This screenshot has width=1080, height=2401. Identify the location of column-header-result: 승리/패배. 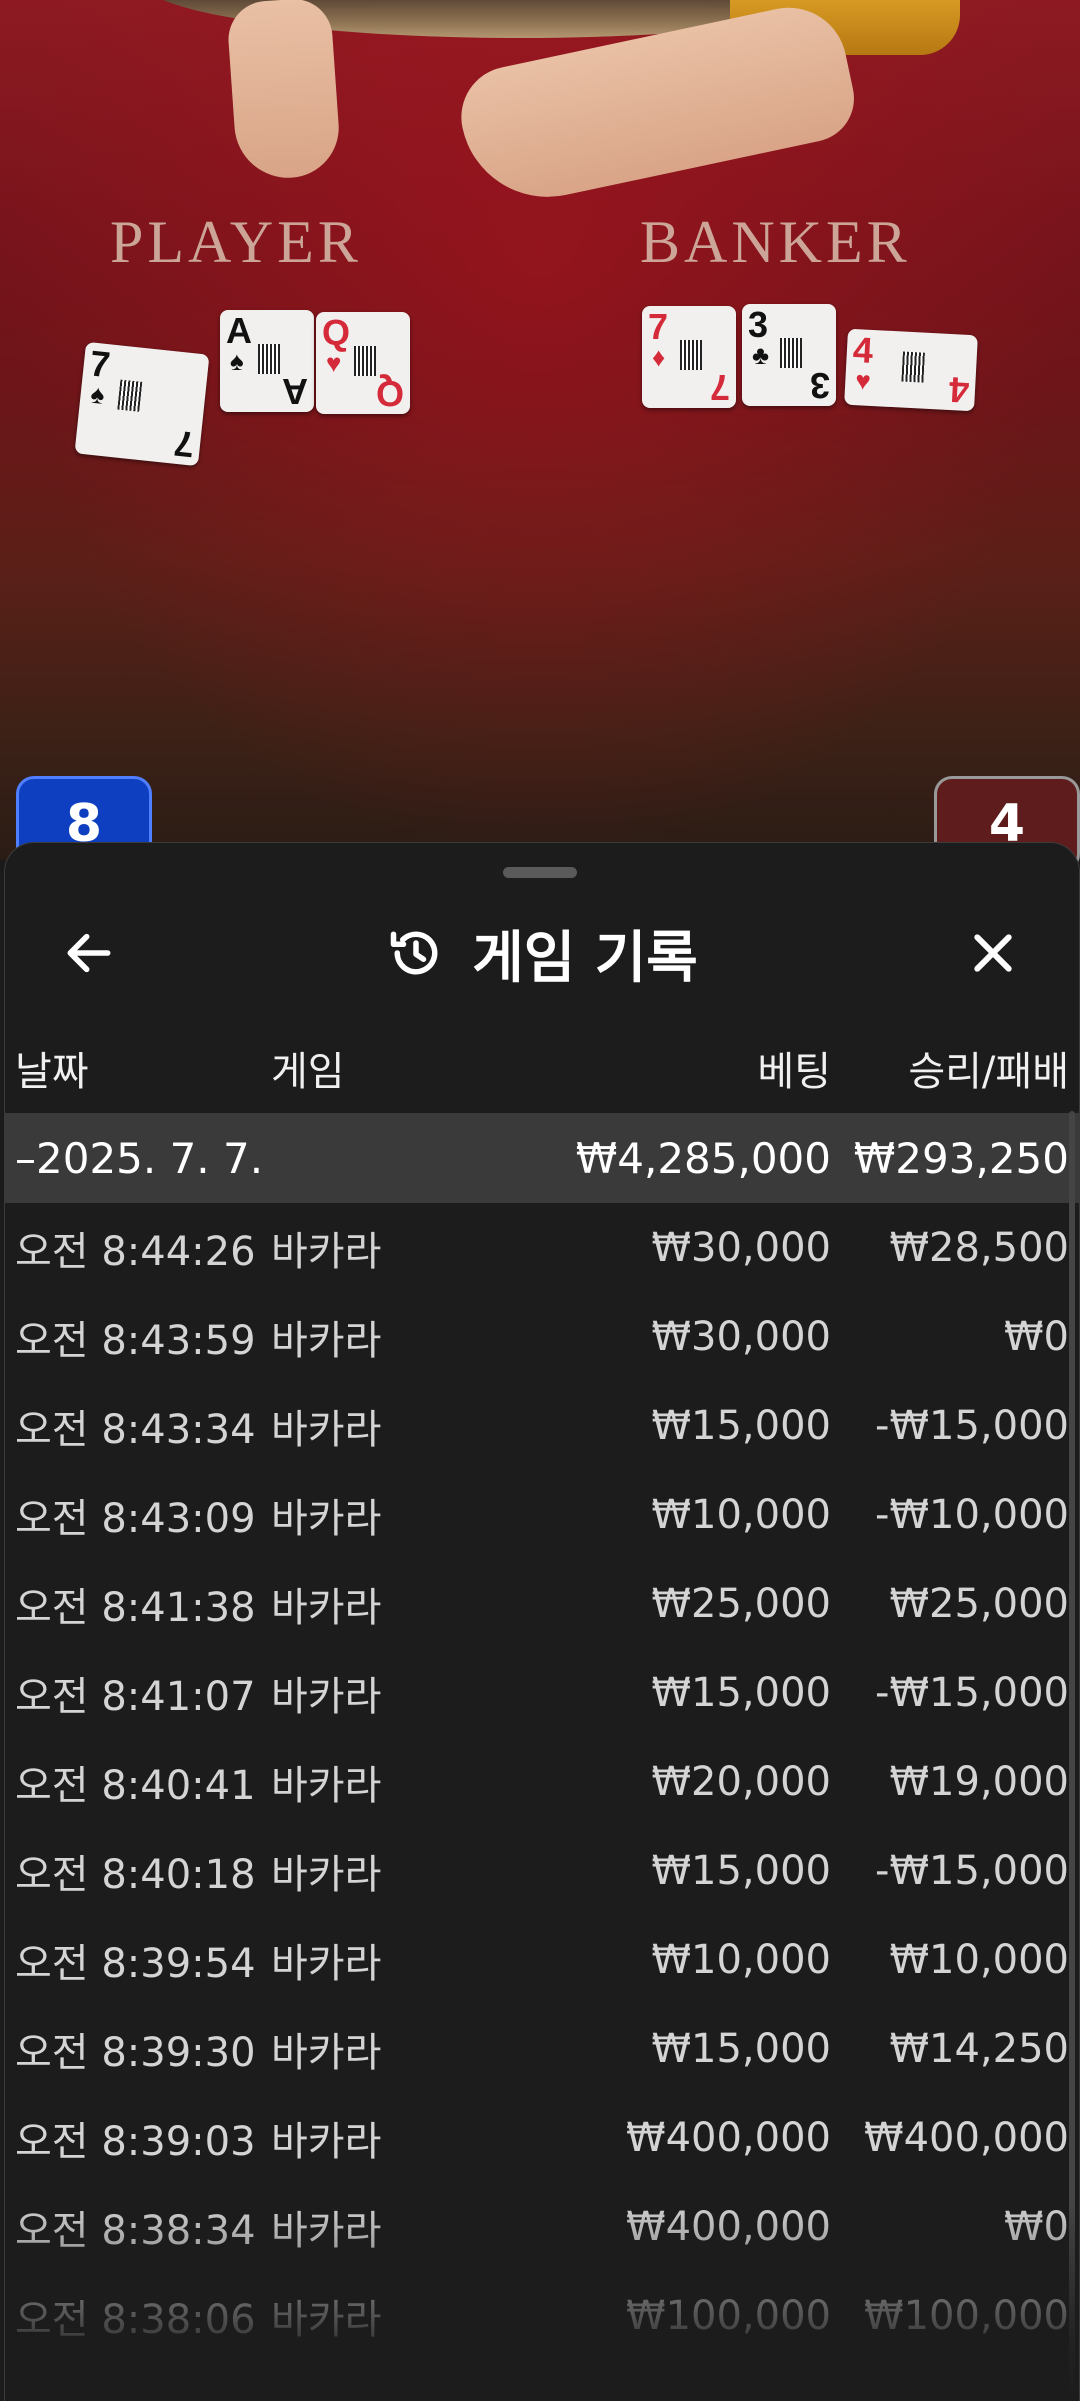
(988, 1072).